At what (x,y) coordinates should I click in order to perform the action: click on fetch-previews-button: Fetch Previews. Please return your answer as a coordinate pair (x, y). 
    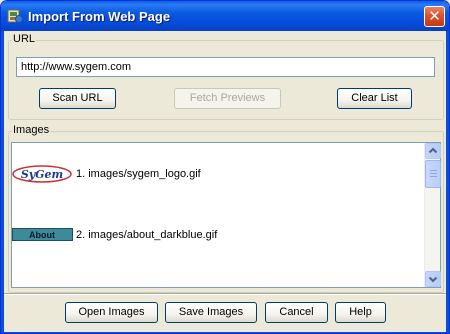
    Looking at the image, I should click on (227, 98).